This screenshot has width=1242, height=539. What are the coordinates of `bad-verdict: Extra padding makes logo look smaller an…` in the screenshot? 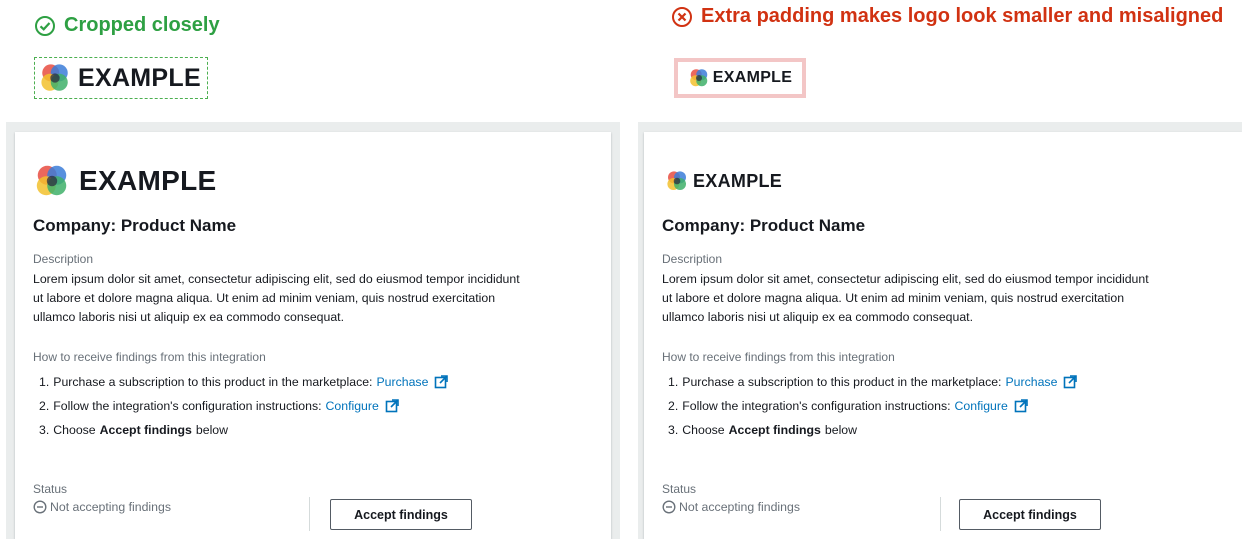 It's located at (947, 16).